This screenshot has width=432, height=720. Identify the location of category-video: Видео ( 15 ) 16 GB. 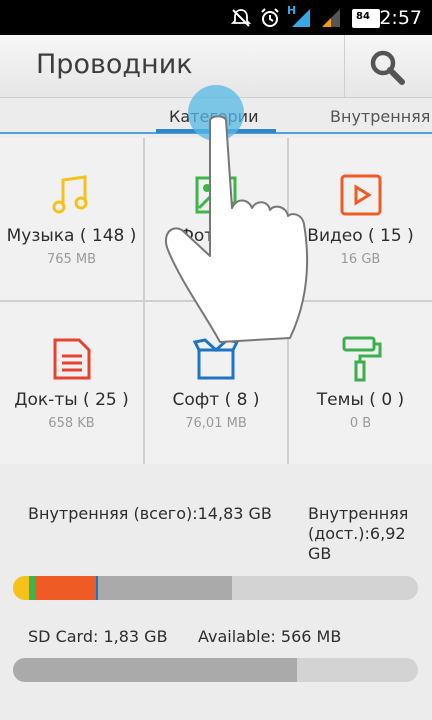
(360, 219).